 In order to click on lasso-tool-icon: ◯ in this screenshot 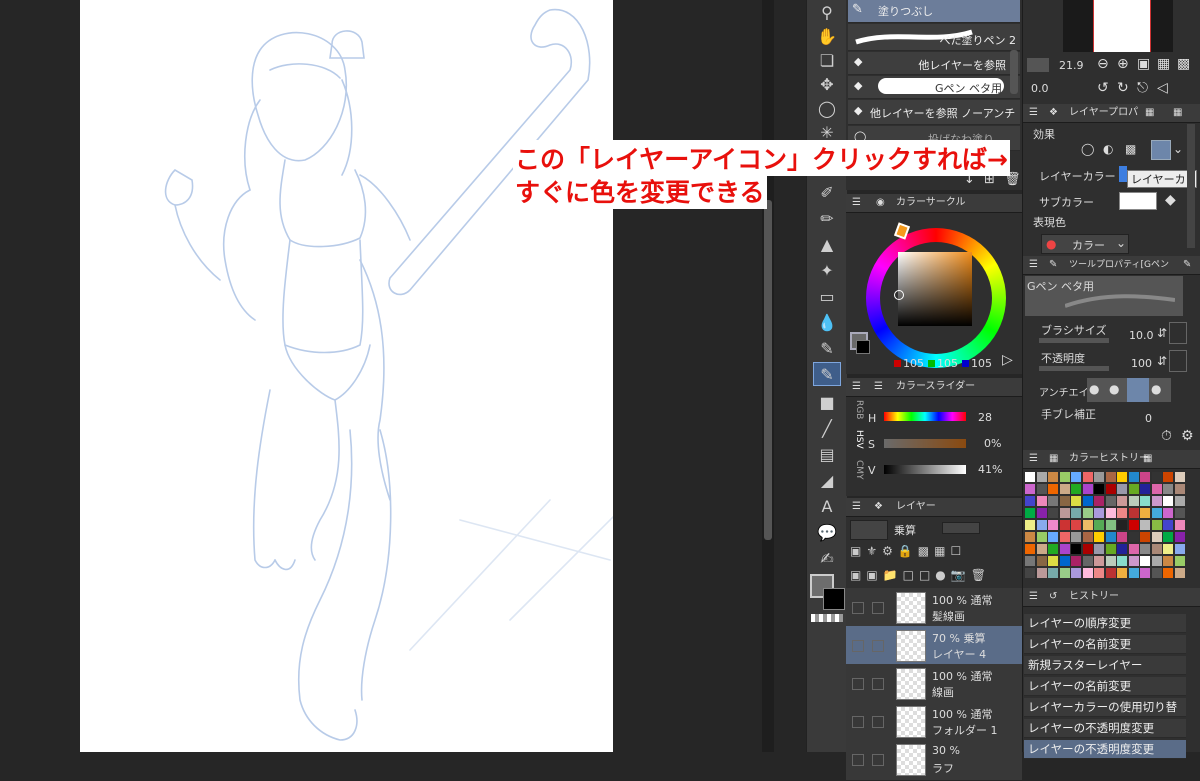, I will do `click(827, 108)`.